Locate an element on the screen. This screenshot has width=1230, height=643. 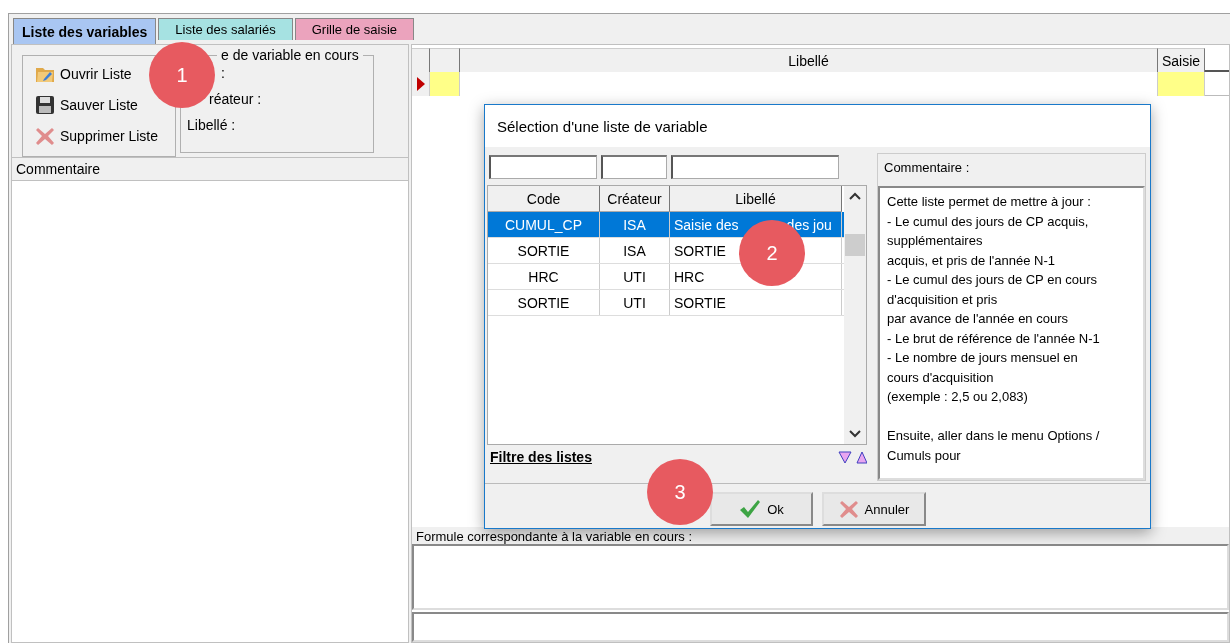
group-title: e de variable en cours is located at coordinates (290, 55).